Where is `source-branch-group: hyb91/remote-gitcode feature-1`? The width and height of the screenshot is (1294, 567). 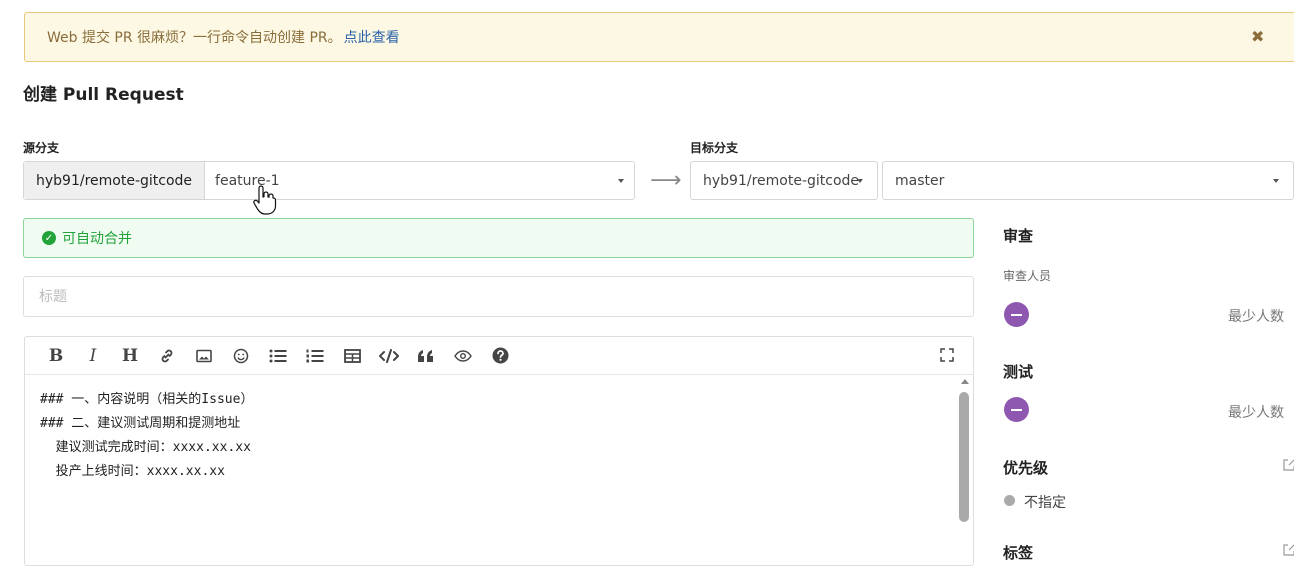
source-branch-group: hyb91/remote-gitcode feature-1 is located at coordinates (329, 180).